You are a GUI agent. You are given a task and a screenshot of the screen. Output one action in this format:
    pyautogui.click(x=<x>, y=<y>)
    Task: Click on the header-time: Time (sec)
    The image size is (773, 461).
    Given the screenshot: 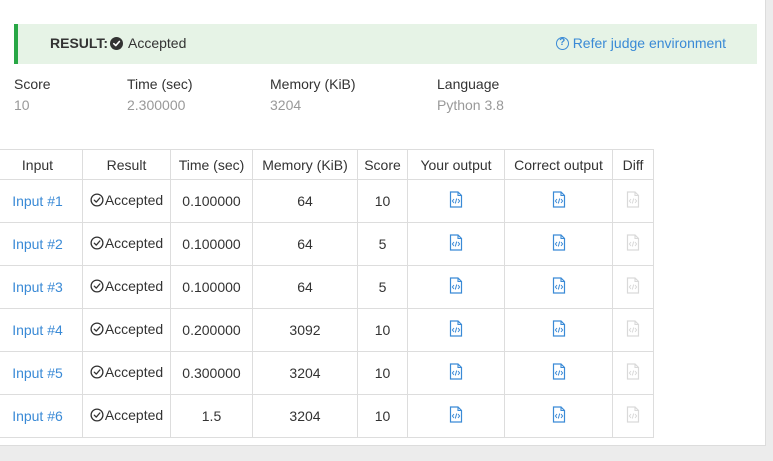 What is the action you would take?
    pyautogui.click(x=211, y=164)
    